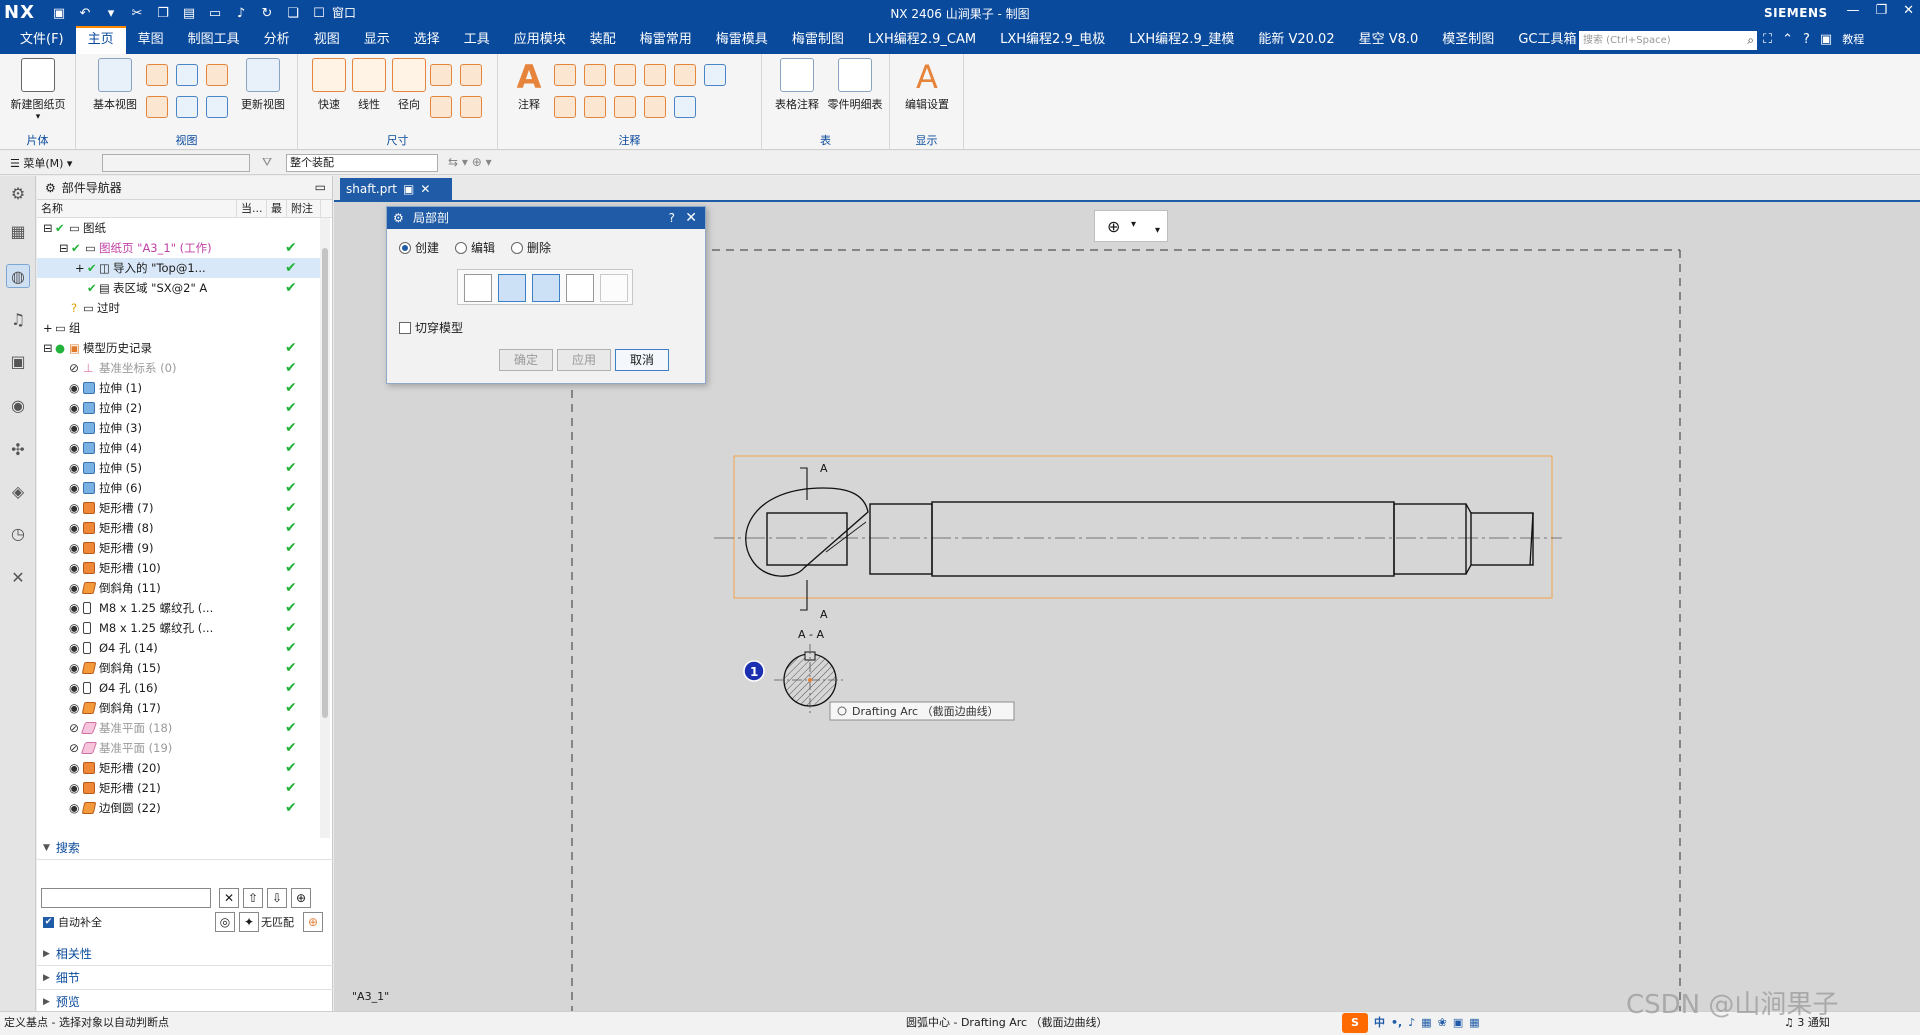  What do you see at coordinates (1389, 40) in the screenshot?
I see `tab-xingkong: 星空 V8.0` at bounding box center [1389, 40].